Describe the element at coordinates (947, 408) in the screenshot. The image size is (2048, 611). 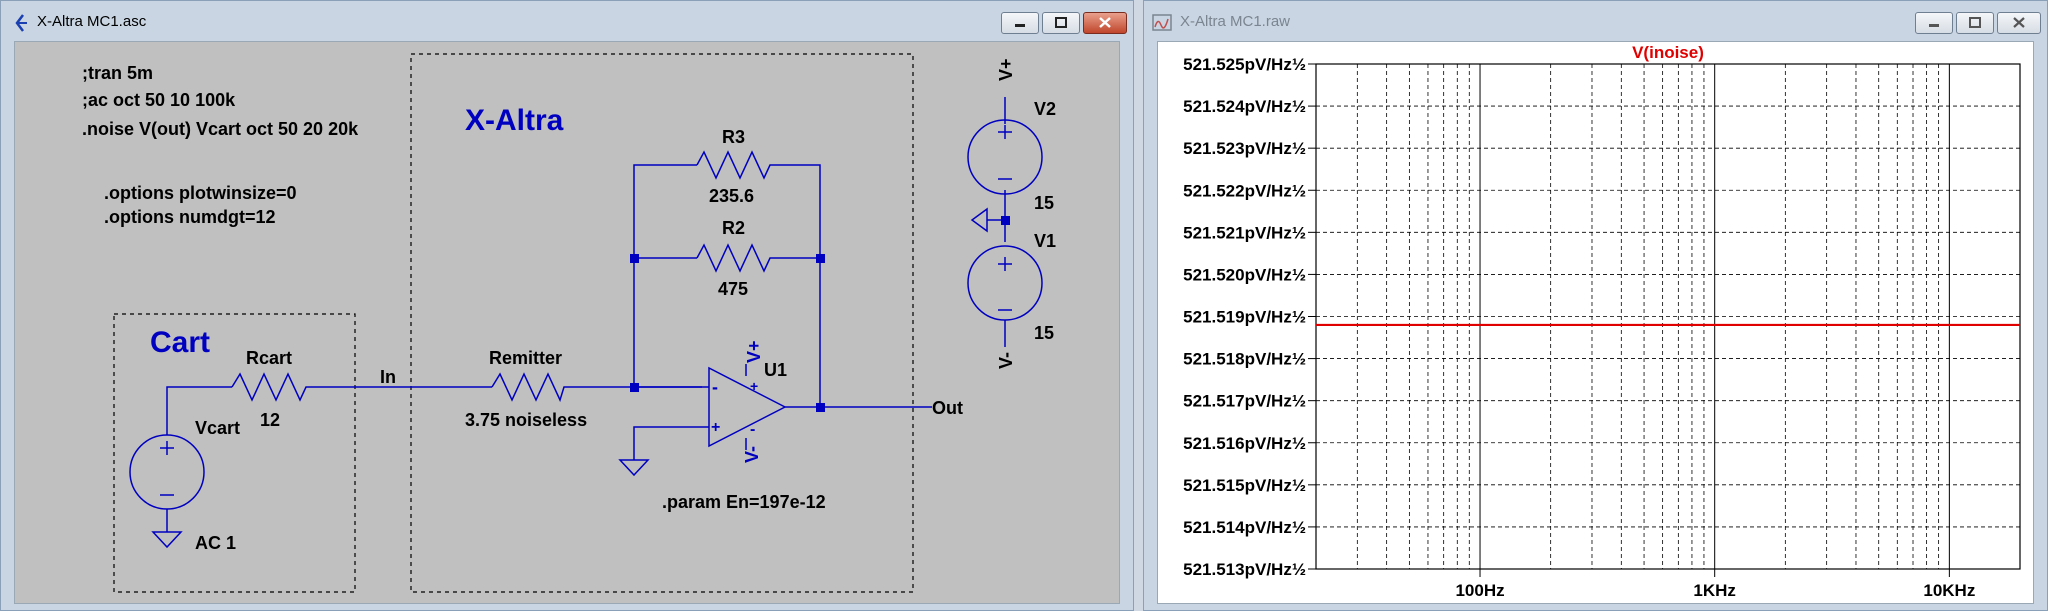
I see `net-label-out: Out` at that location.